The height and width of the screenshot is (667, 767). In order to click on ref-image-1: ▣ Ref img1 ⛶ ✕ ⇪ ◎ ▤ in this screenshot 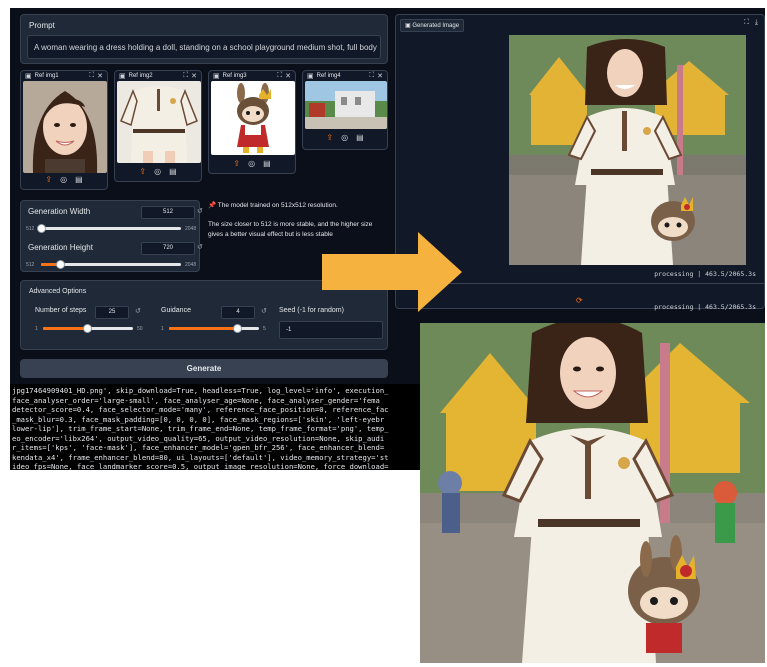, I will do `click(64, 130)`.